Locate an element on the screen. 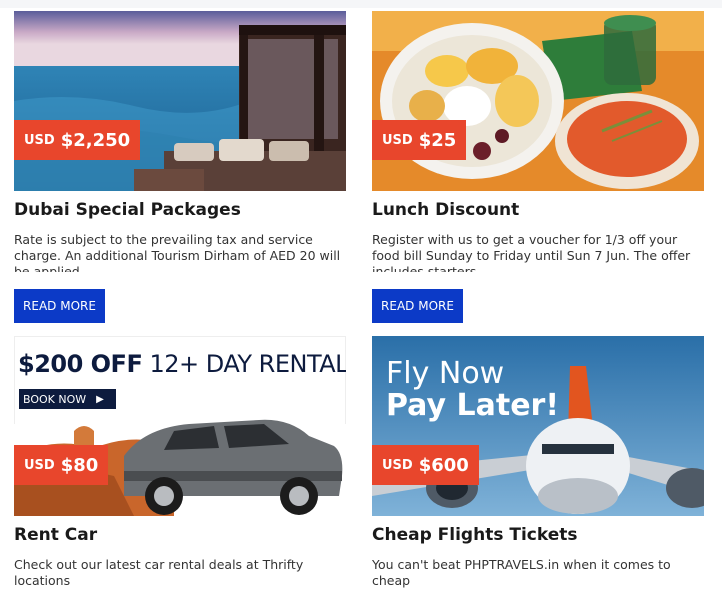 The height and width of the screenshot is (597, 722). price-amount: $600 is located at coordinates (443, 465).